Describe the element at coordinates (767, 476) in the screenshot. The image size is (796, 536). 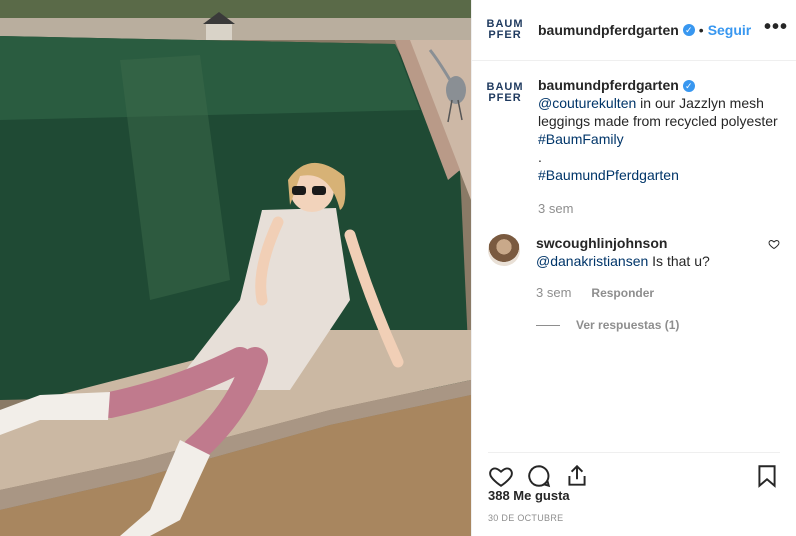
I see `bookmark-icon` at that location.